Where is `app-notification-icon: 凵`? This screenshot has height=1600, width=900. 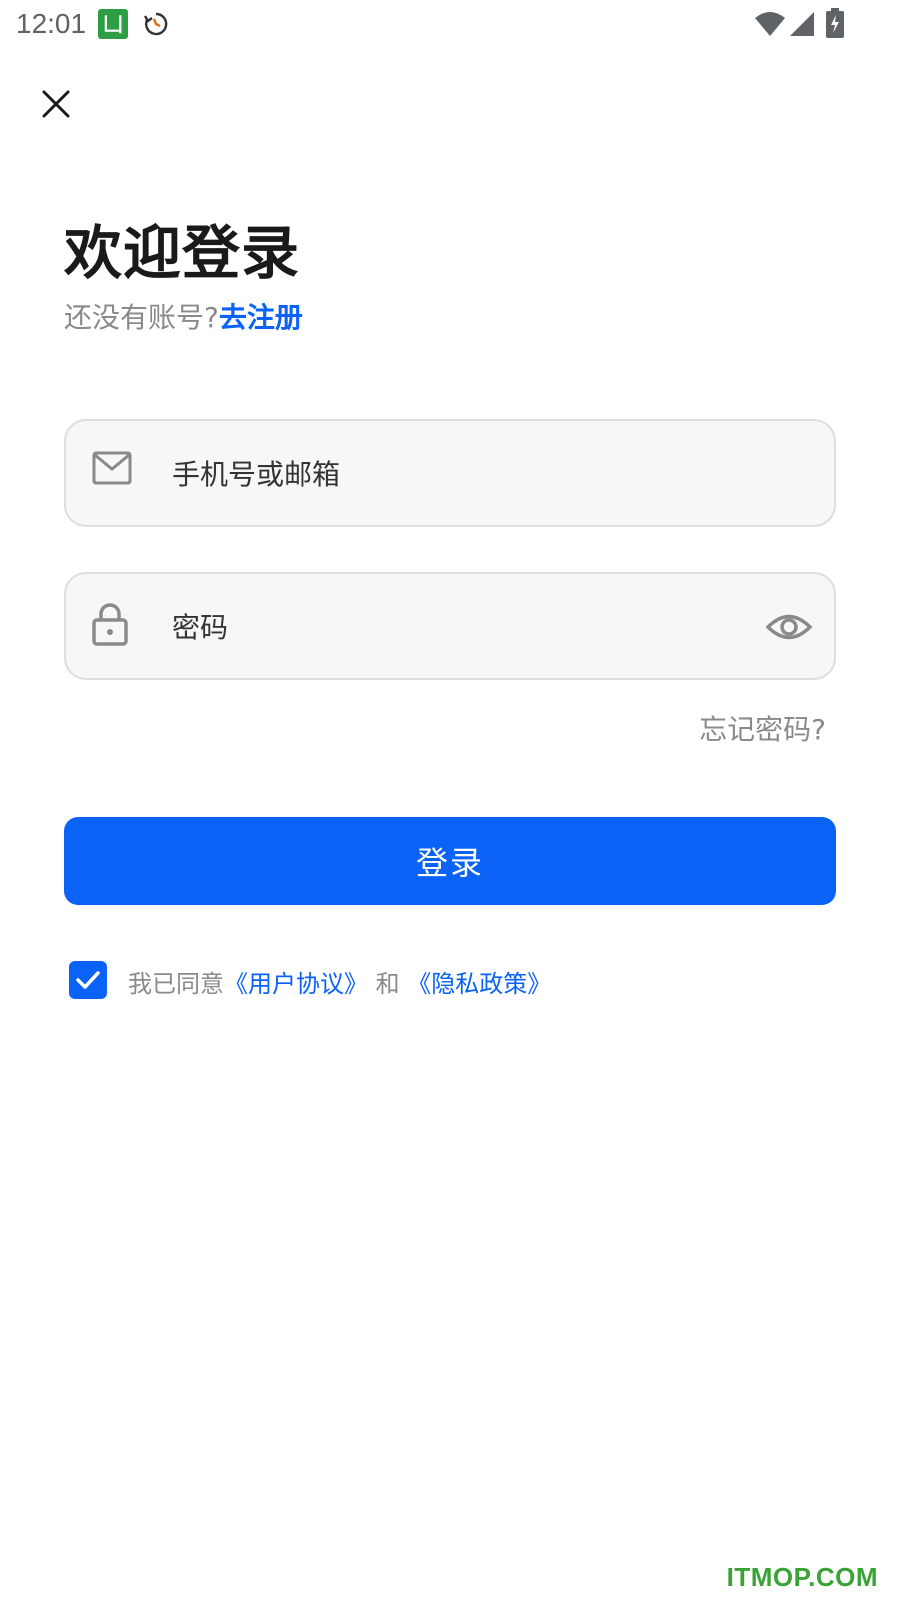 app-notification-icon: 凵 is located at coordinates (113, 24).